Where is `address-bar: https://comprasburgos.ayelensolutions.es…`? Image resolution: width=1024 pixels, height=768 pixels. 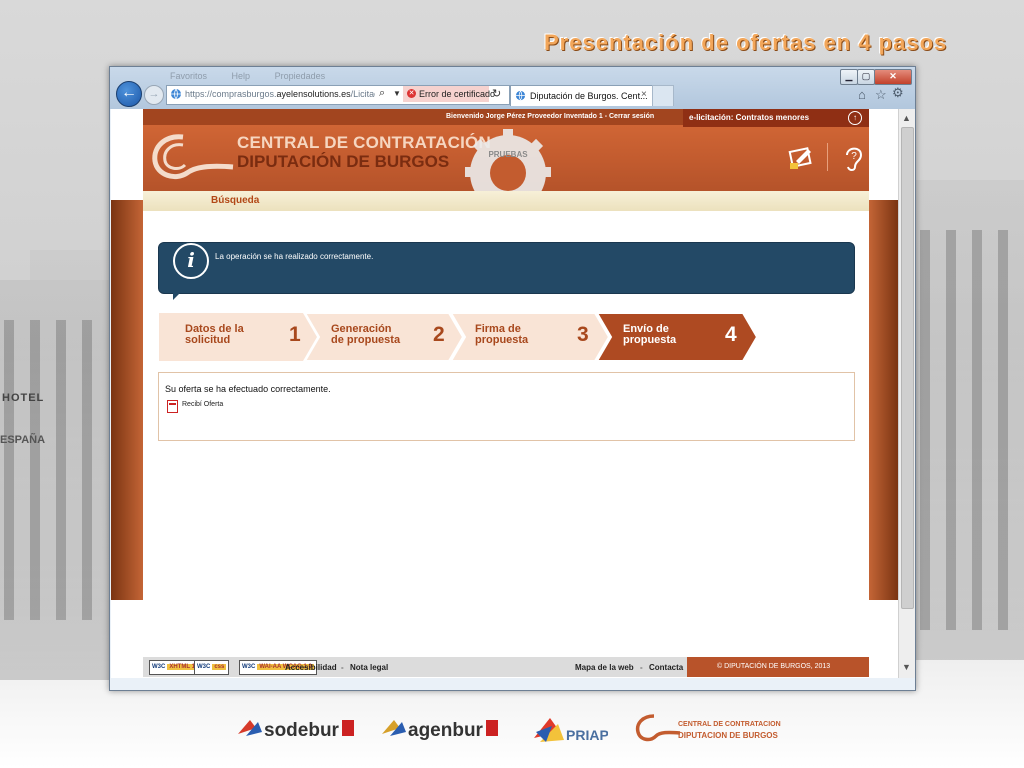 address-bar: https://comprasburgos.ayelensolutions.es… is located at coordinates (338, 95).